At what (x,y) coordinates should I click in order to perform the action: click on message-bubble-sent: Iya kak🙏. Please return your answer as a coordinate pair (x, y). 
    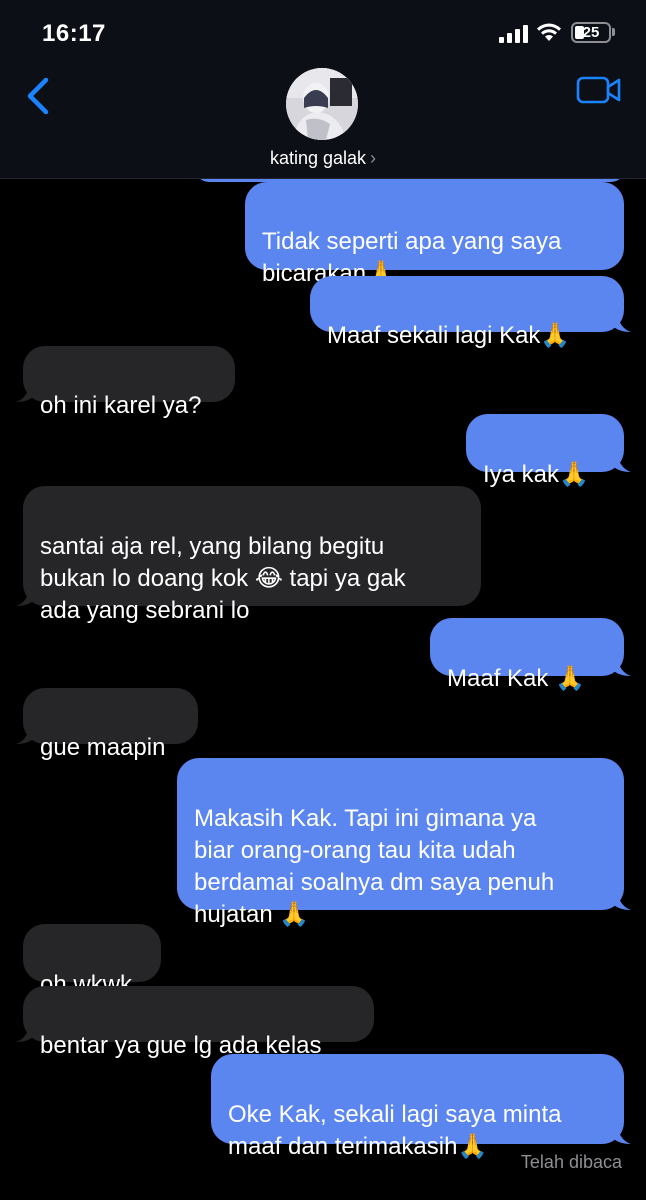
    Looking at the image, I should click on (548, 451).